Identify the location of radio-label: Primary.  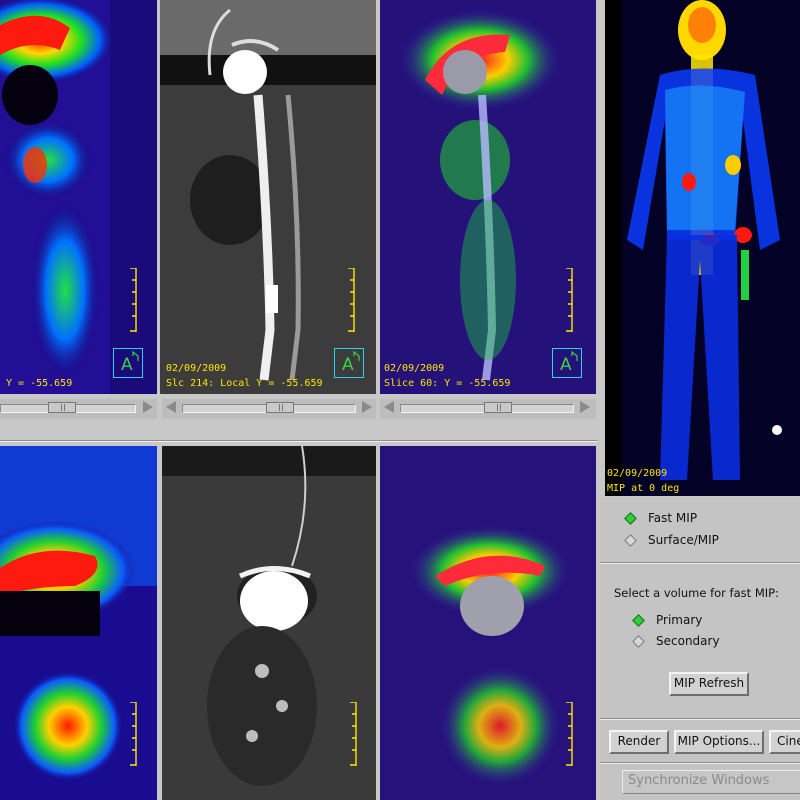
(679, 620).